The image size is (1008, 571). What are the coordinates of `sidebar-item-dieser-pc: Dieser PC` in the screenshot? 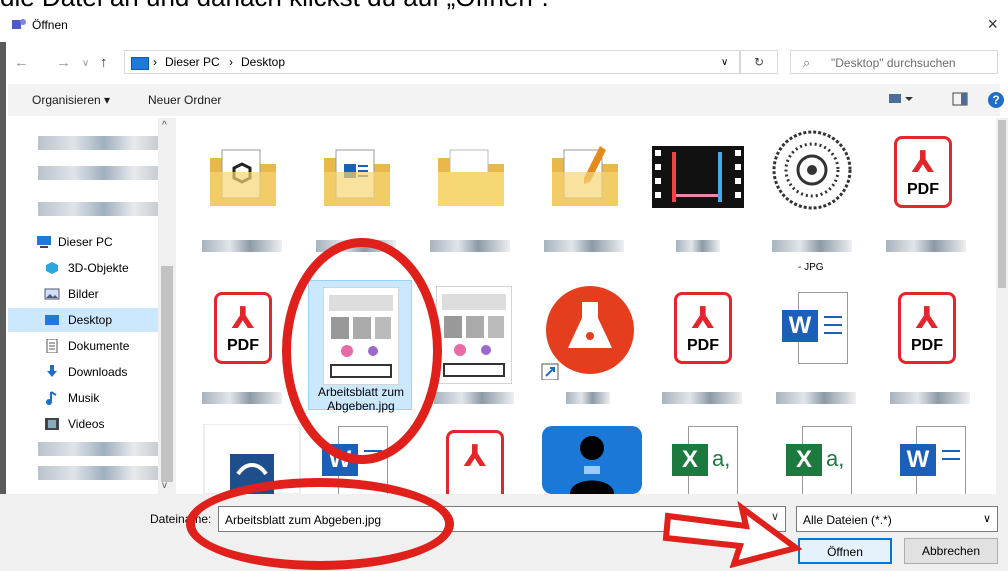 It's located at (83, 242).